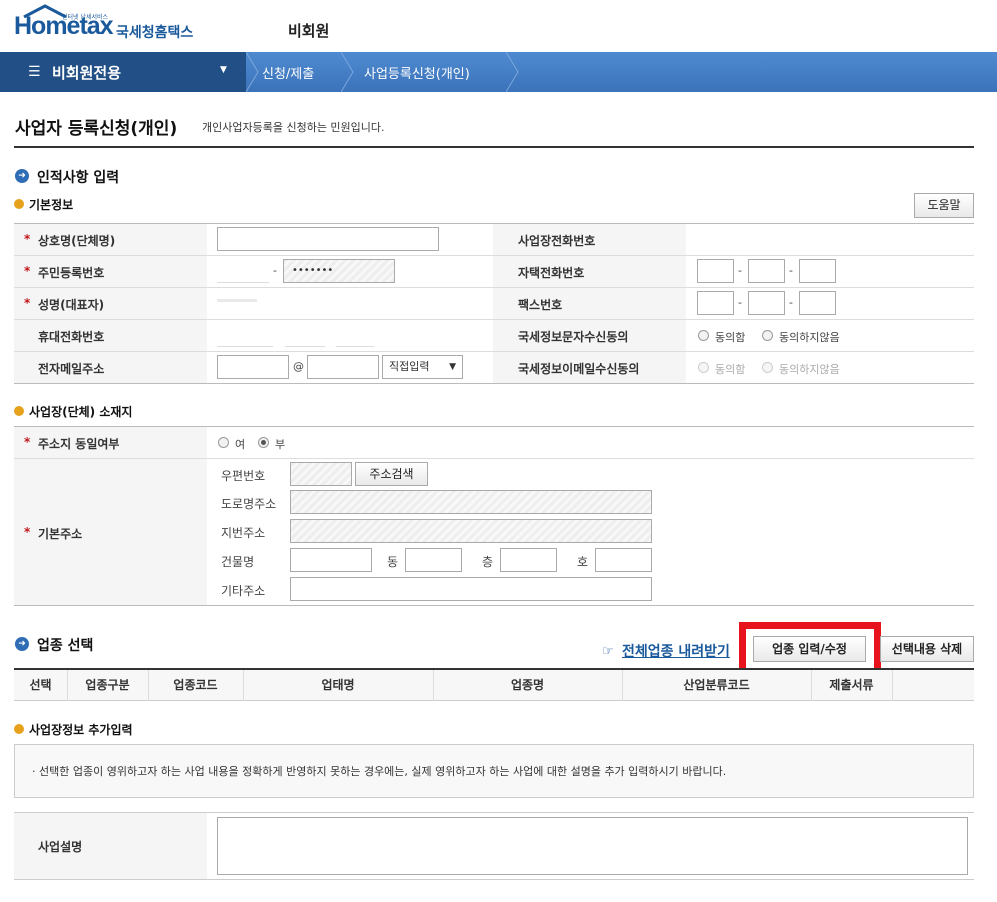  What do you see at coordinates (716, 685) in the screenshot?
I see `col-header-classification: 산업분류코드` at bounding box center [716, 685].